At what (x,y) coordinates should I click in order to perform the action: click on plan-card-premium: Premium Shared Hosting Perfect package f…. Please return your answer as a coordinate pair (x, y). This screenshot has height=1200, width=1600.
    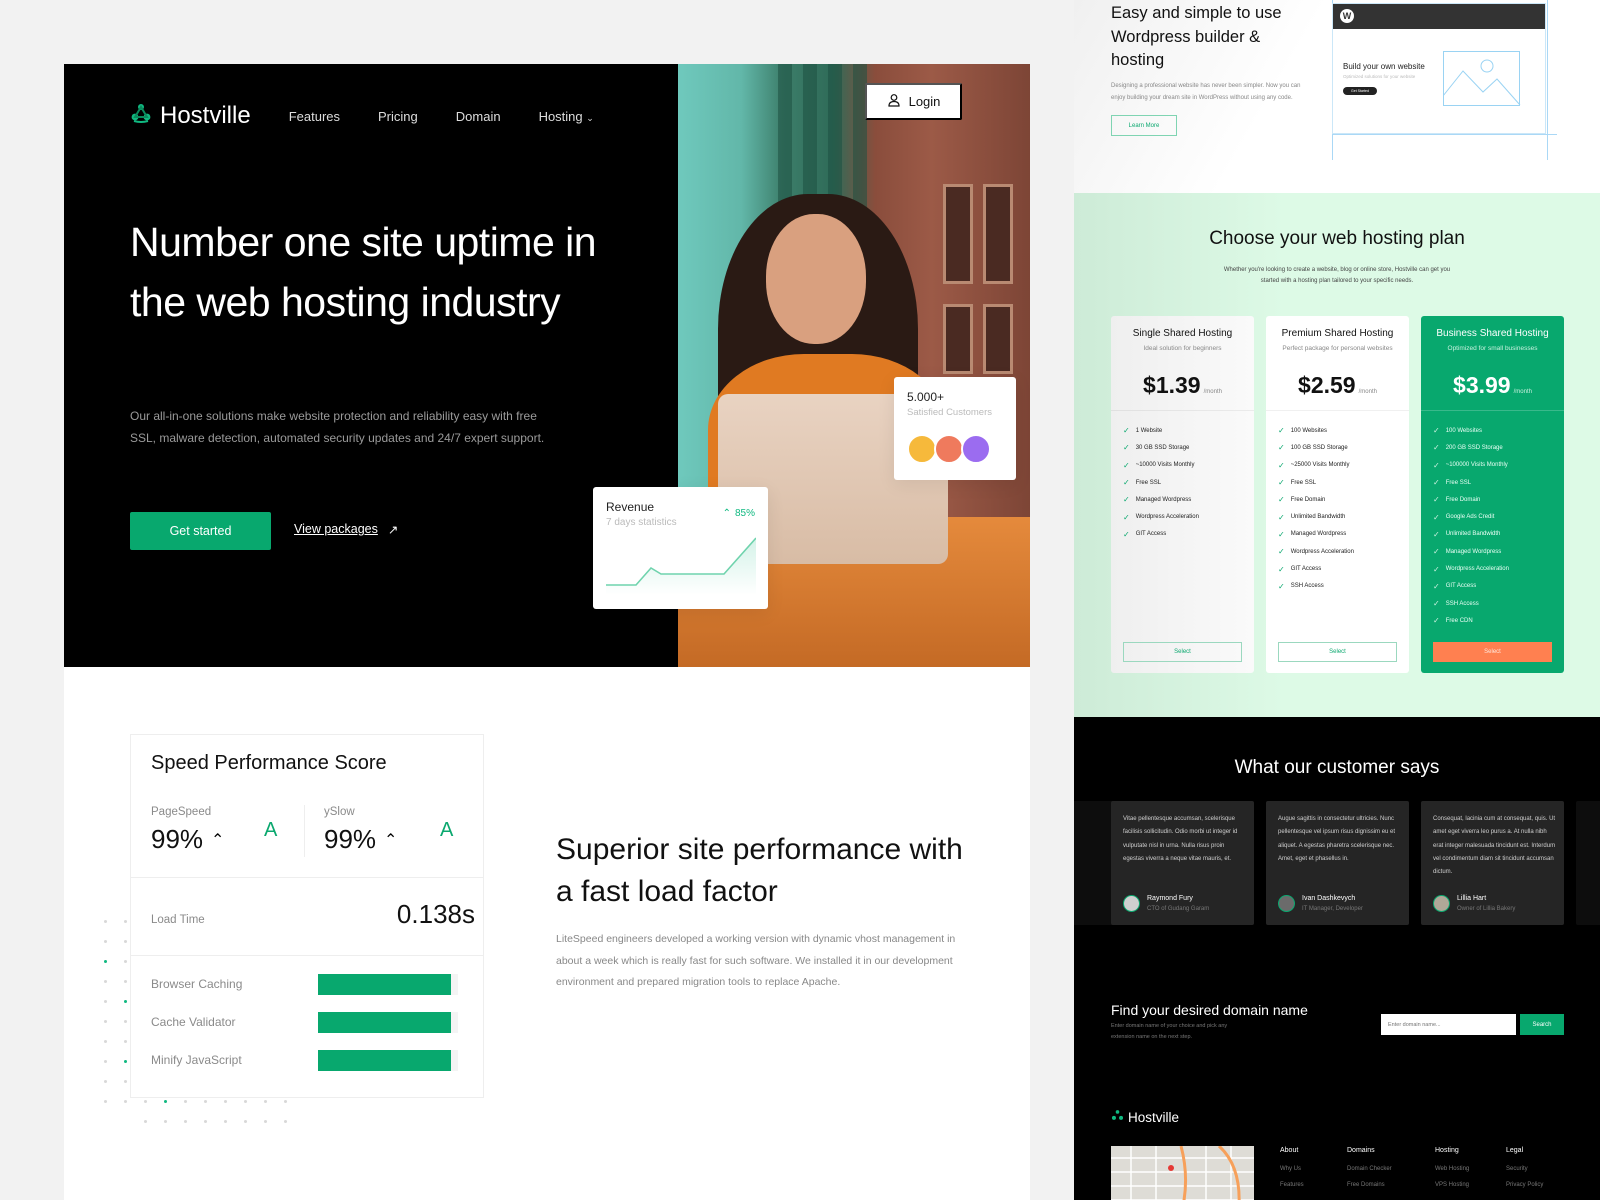
    Looking at the image, I should click on (1337, 494).